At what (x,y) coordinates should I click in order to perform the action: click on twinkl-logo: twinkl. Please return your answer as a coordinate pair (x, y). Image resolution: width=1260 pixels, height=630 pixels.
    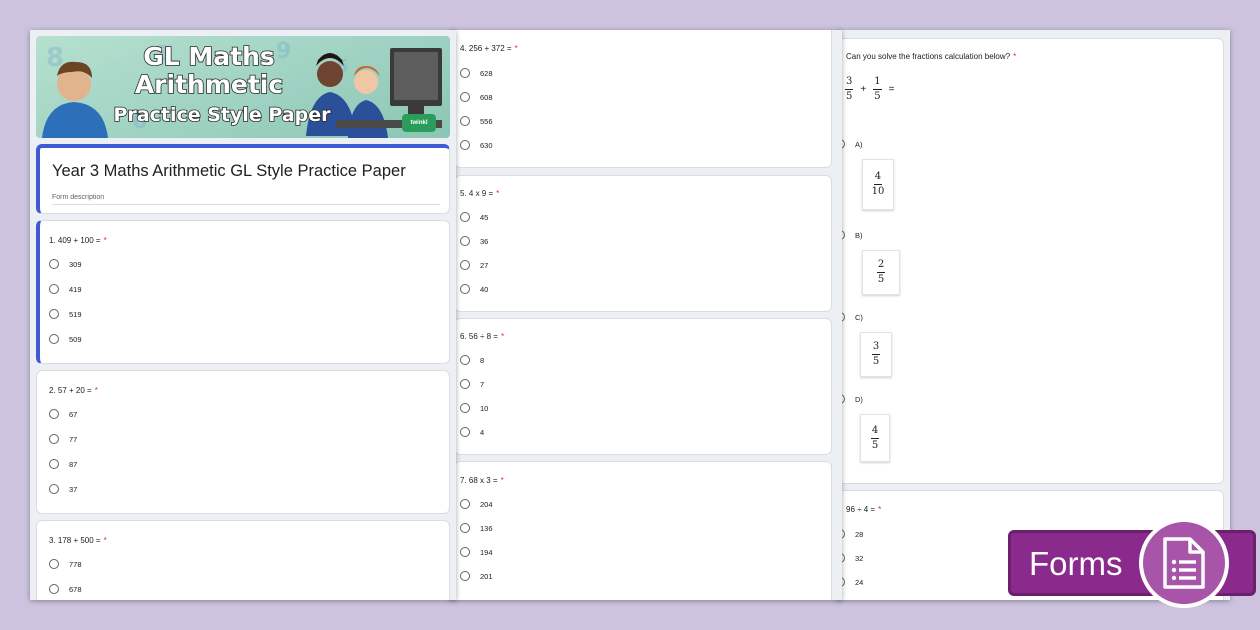
    Looking at the image, I should click on (419, 123).